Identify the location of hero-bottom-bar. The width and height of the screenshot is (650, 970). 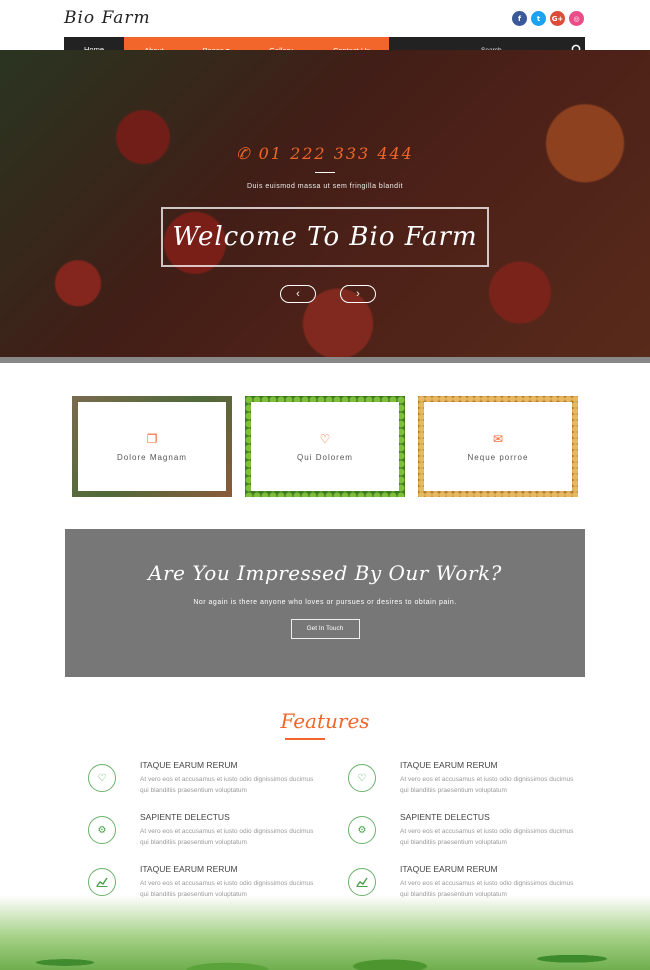
(325, 360).